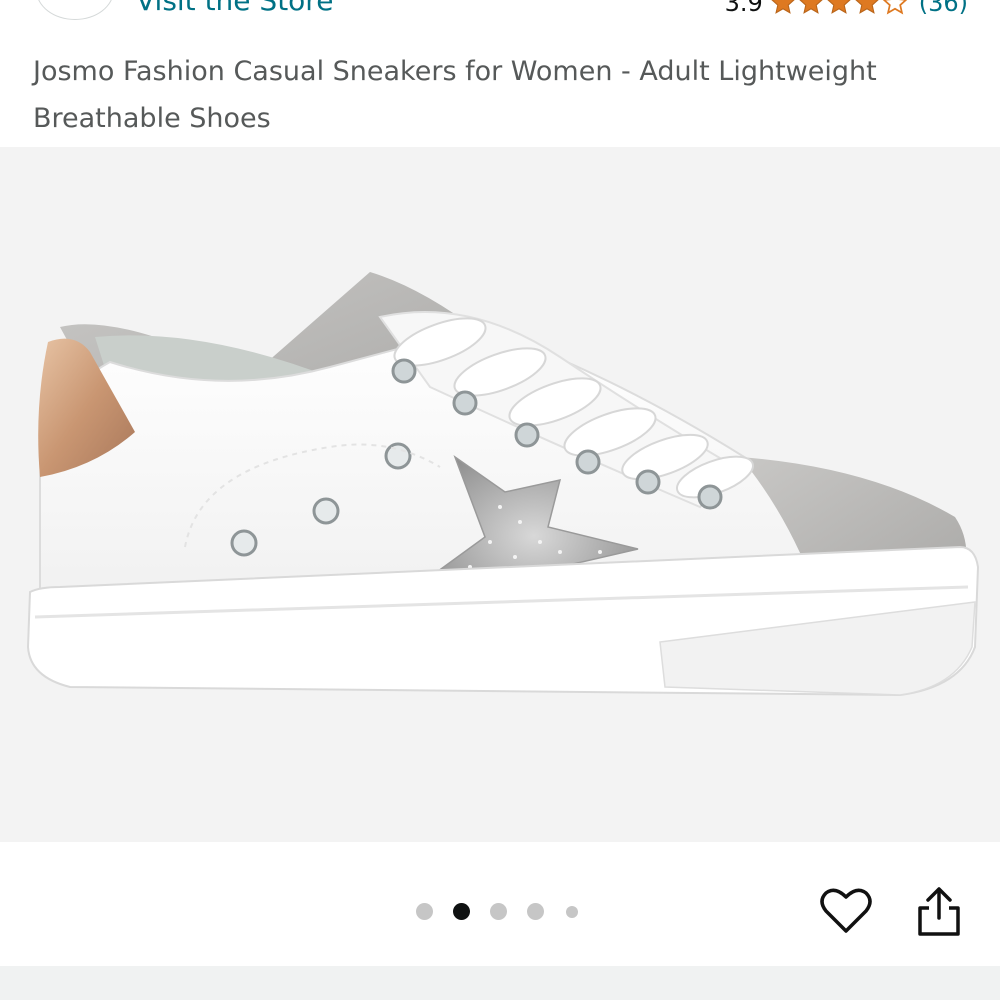 The image size is (1000, 1000). Describe the element at coordinates (461, 911) in the screenshot. I see `carousel-dot-active` at that location.